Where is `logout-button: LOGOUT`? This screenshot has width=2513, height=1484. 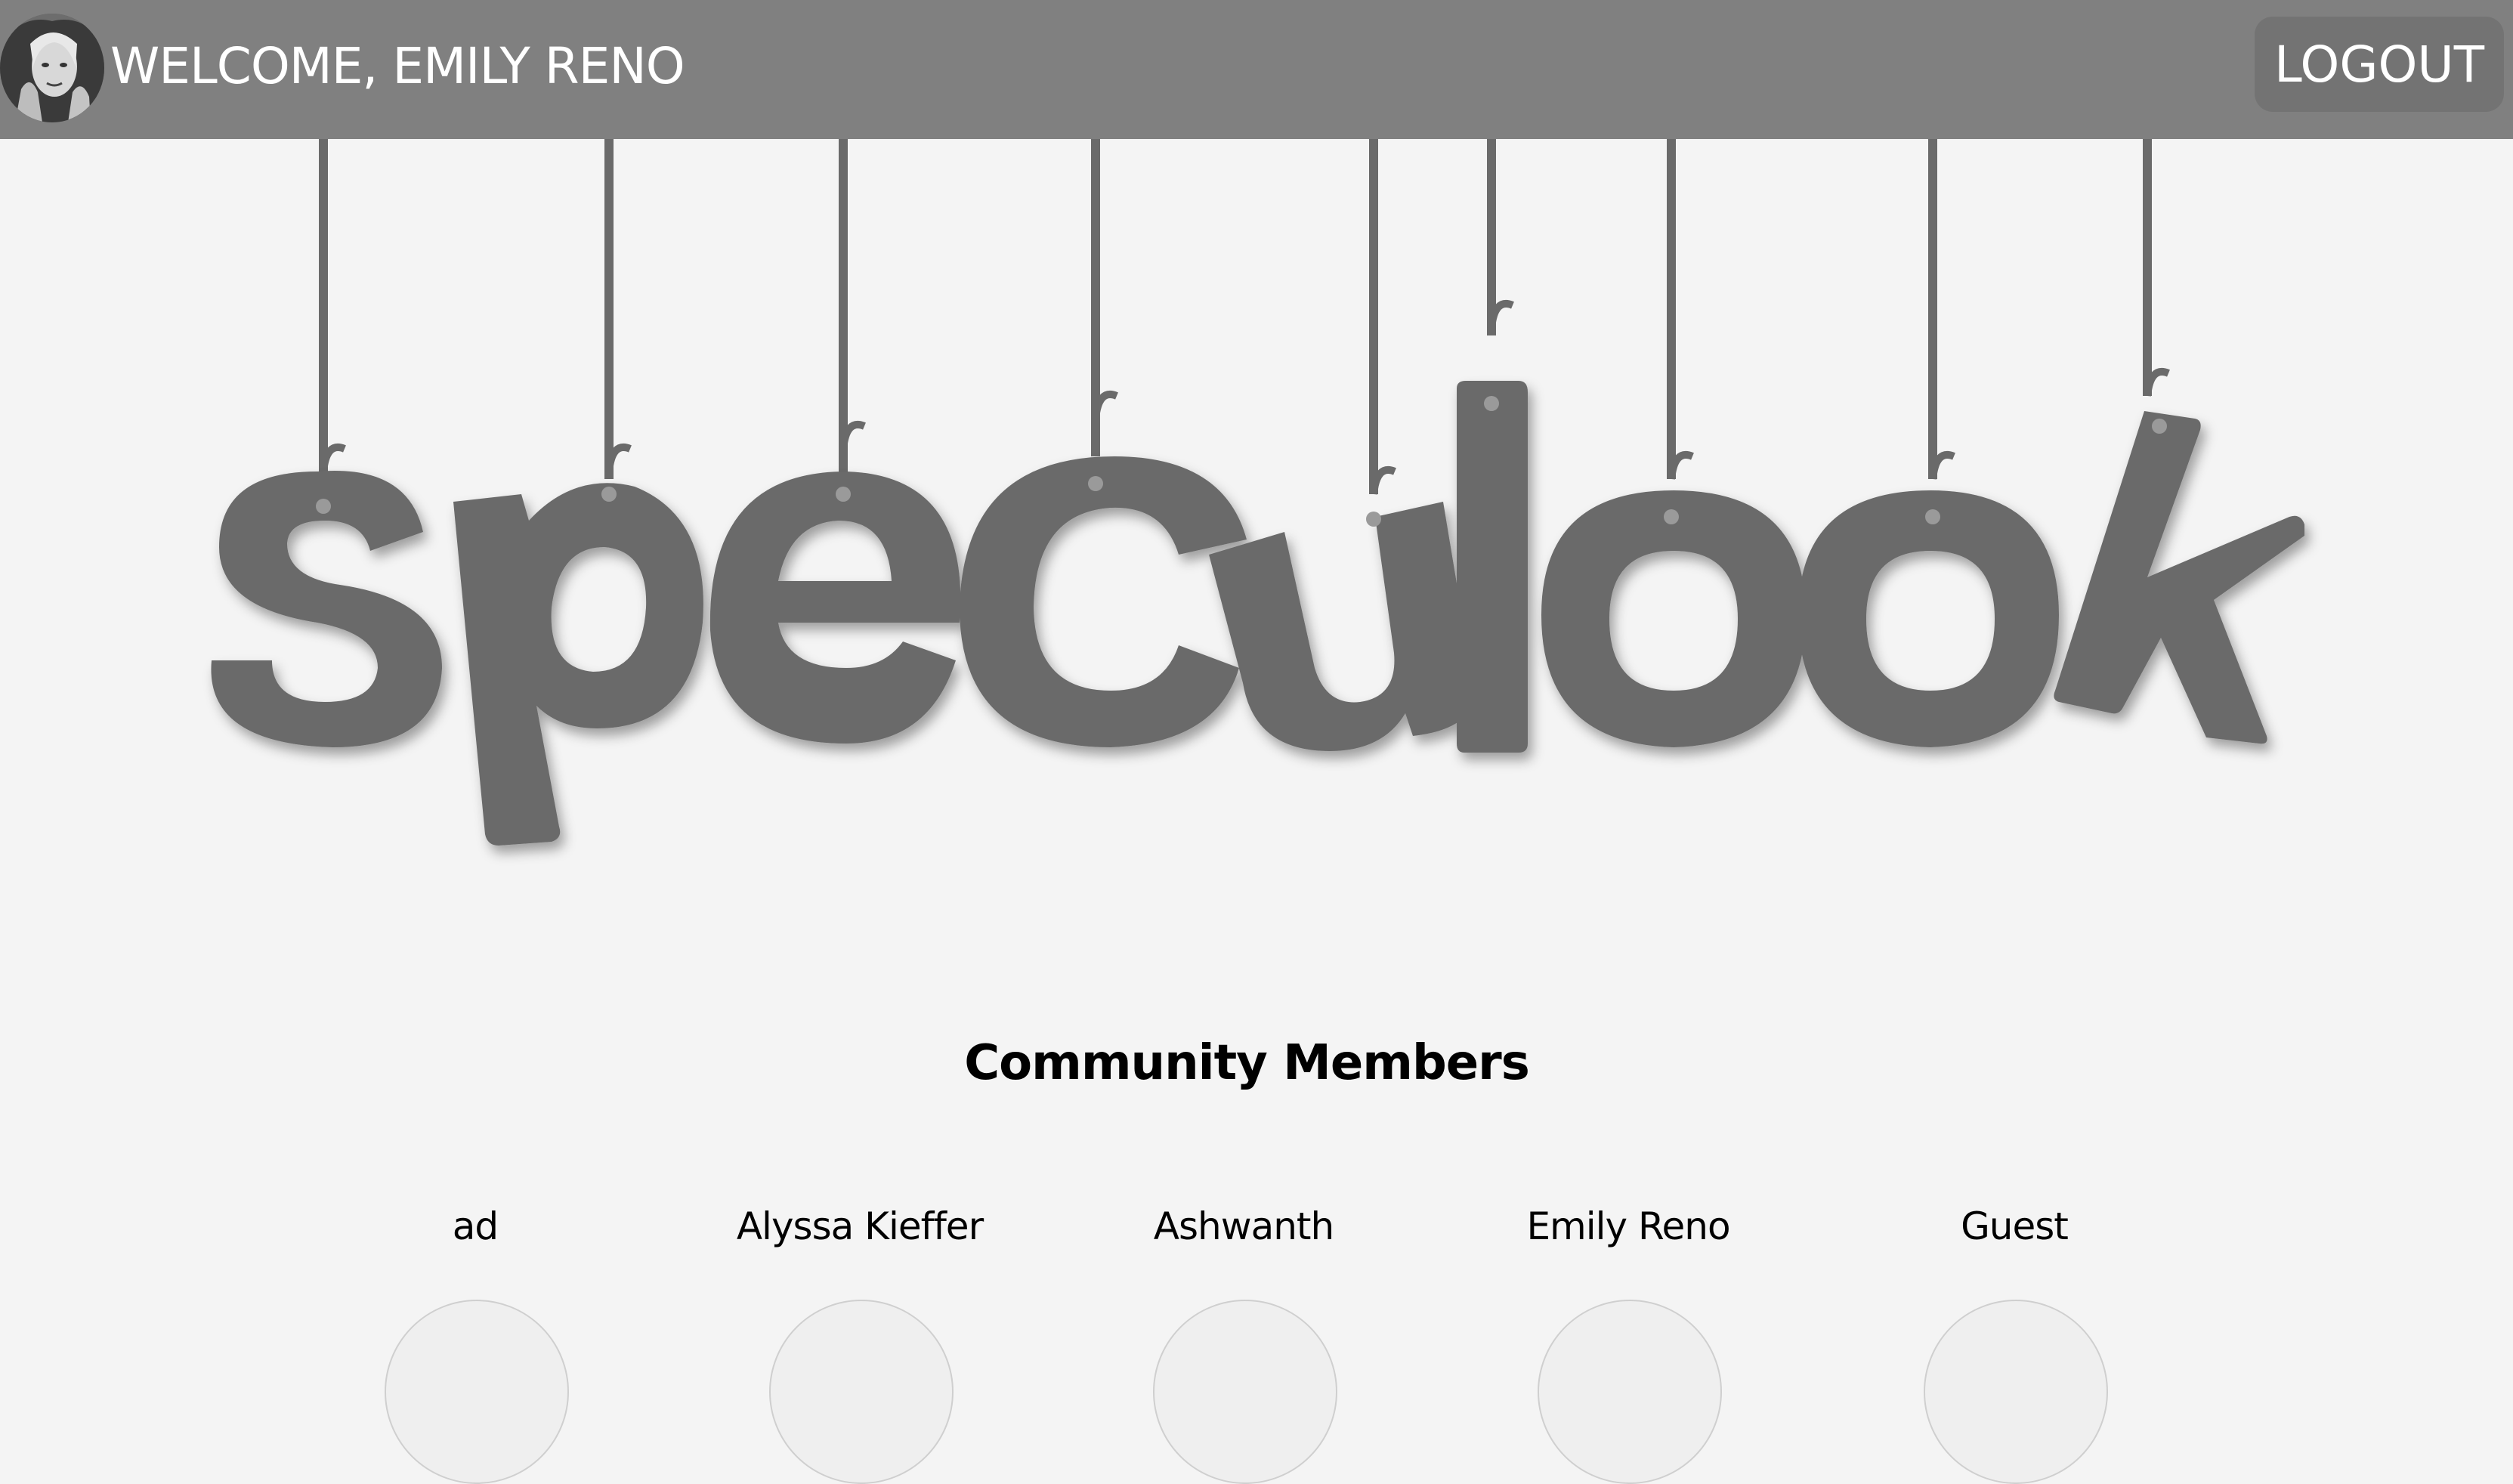 logout-button: LOGOUT is located at coordinates (2379, 64).